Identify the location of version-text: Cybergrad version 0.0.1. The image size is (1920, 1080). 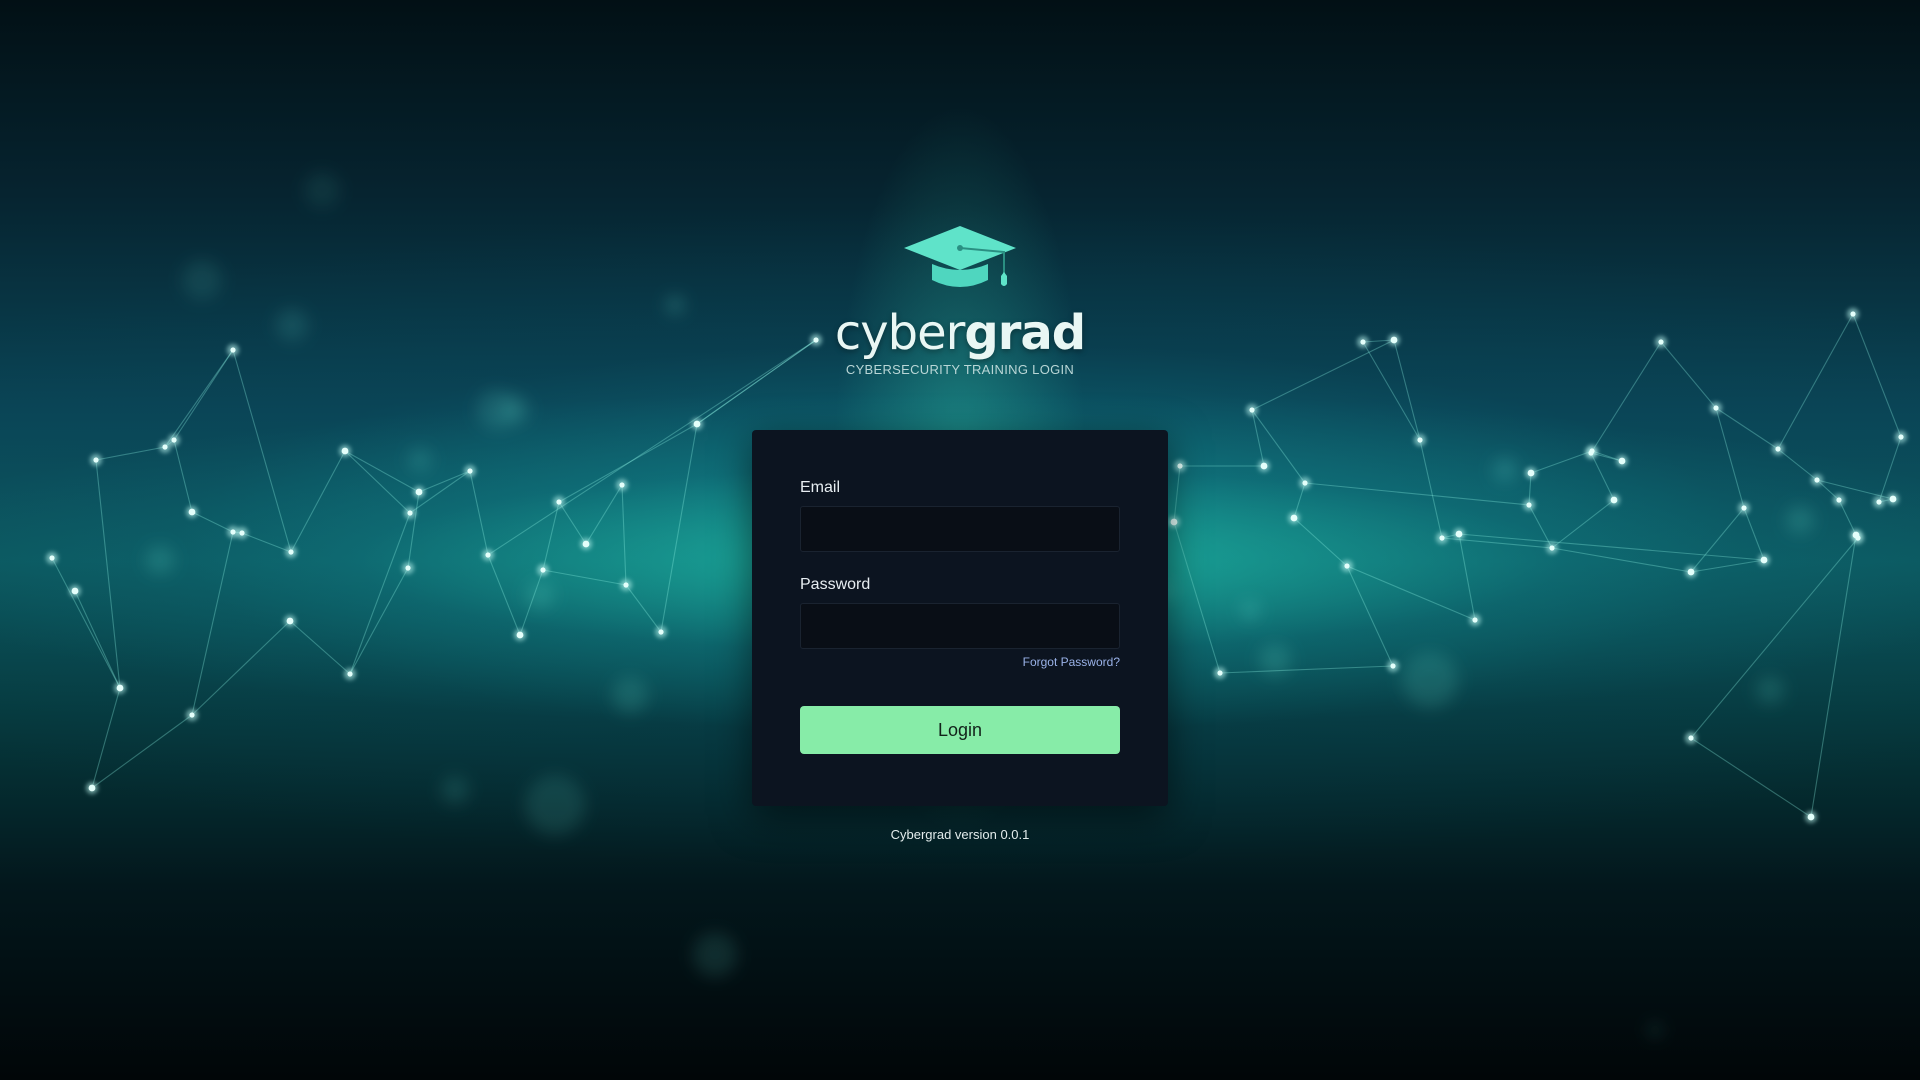
(960, 834).